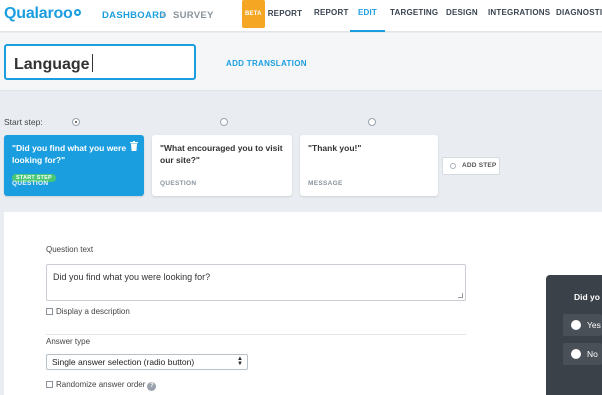 The height and width of the screenshot is (395, 602). I want to click on randomize-label: Randomize answer order?, so click(106, 385).